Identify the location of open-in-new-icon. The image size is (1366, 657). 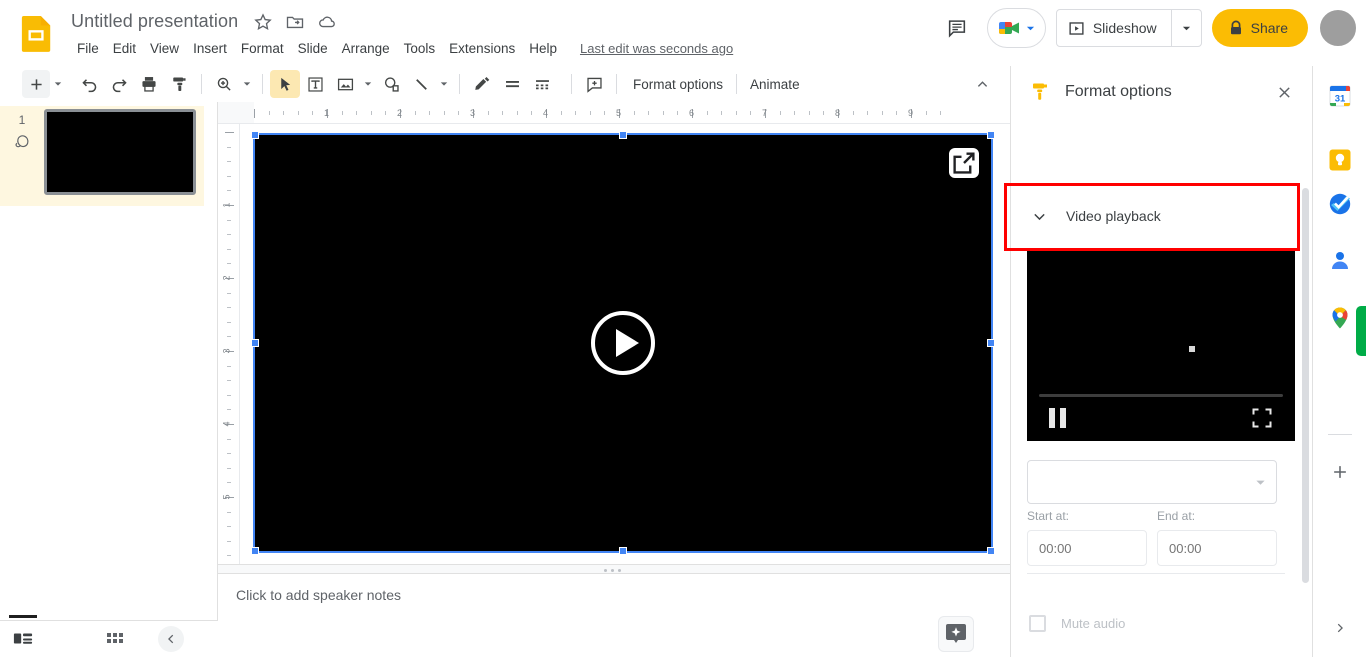
(964, 163).